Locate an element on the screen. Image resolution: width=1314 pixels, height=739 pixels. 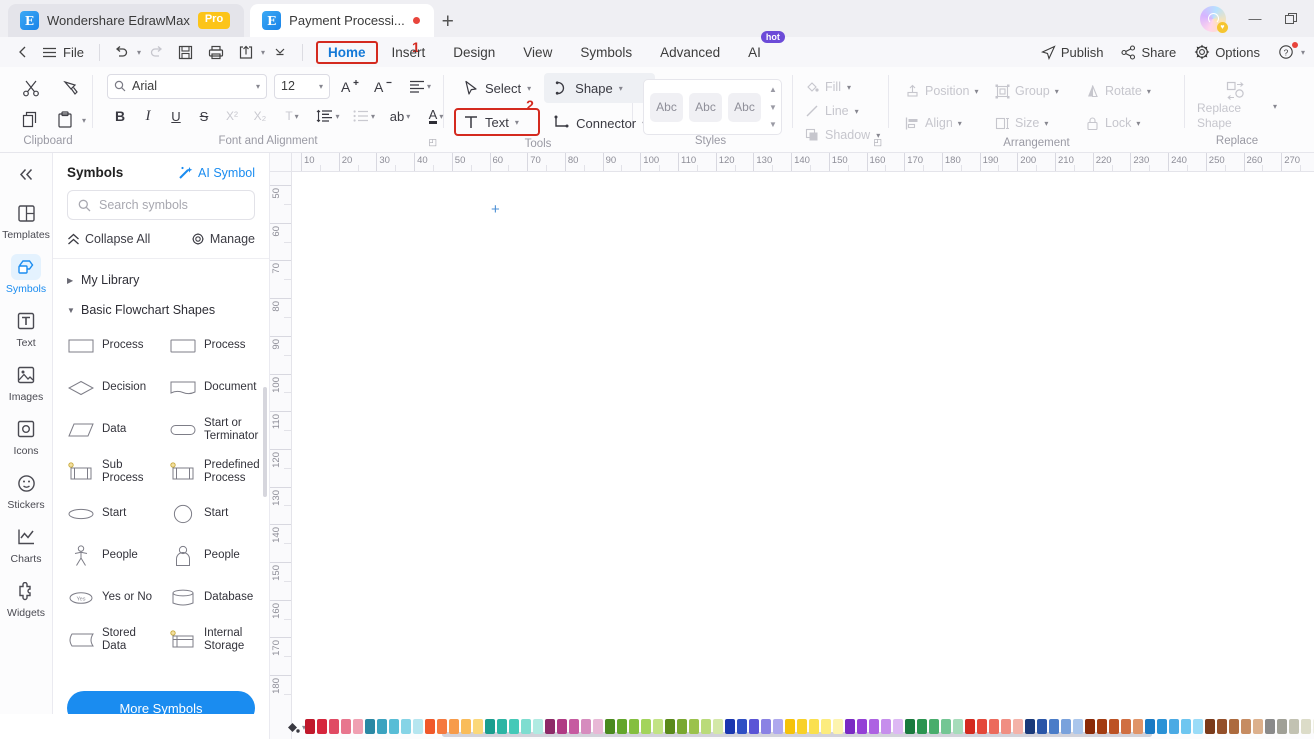
tab-view: View is located at coordinates (537, 52).